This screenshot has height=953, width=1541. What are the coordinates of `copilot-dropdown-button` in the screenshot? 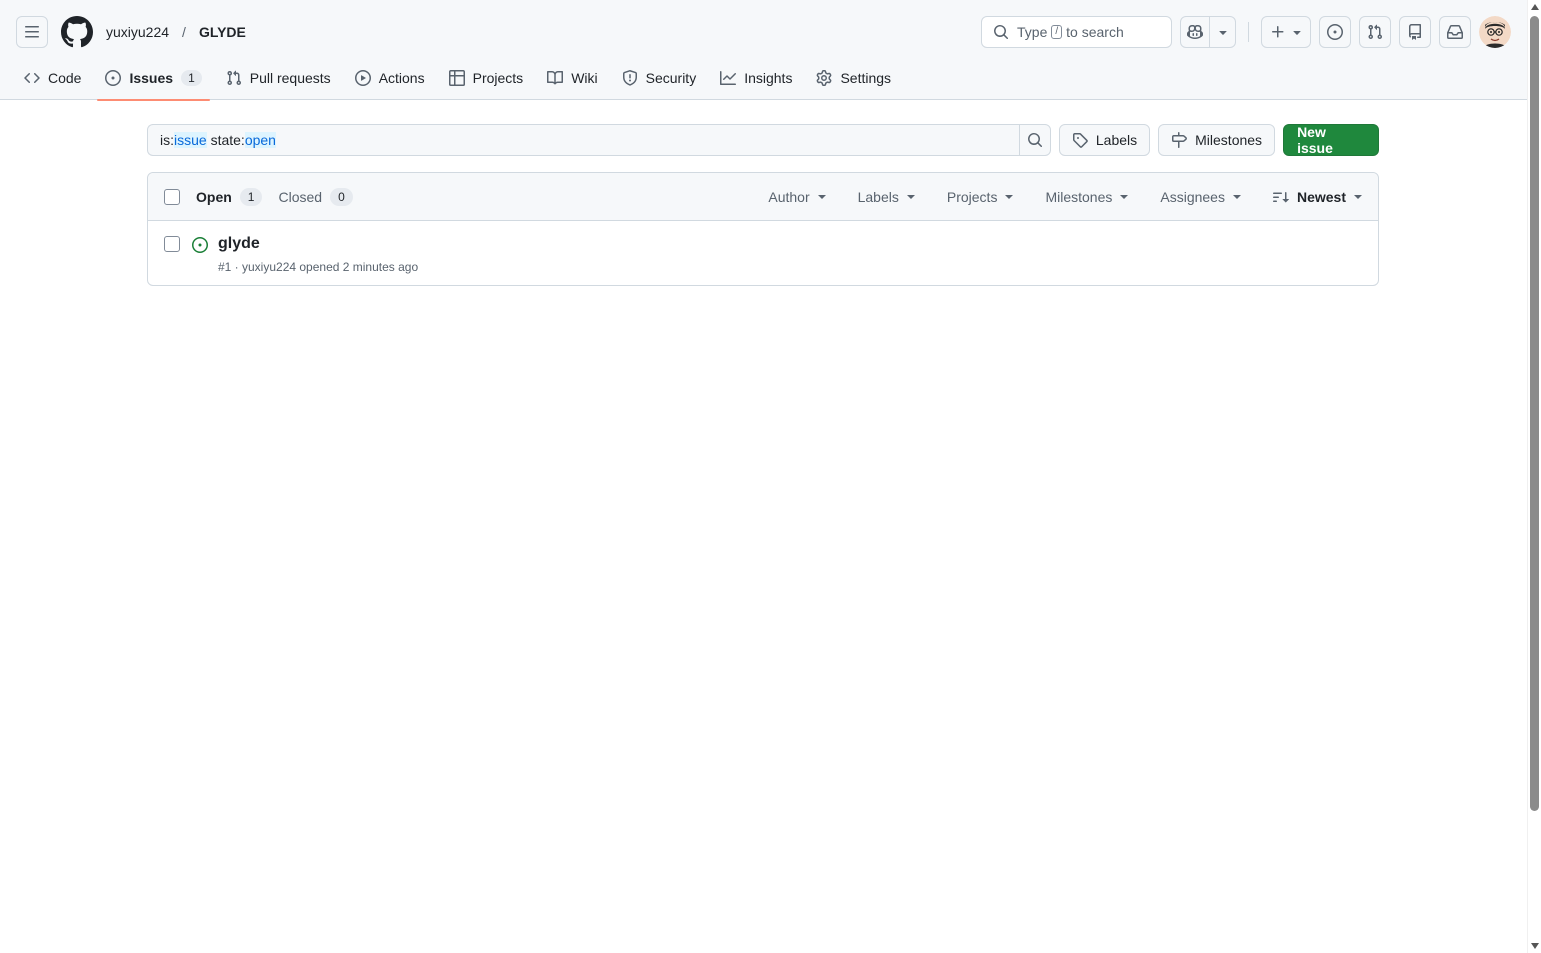 It's located at (1223, 32).